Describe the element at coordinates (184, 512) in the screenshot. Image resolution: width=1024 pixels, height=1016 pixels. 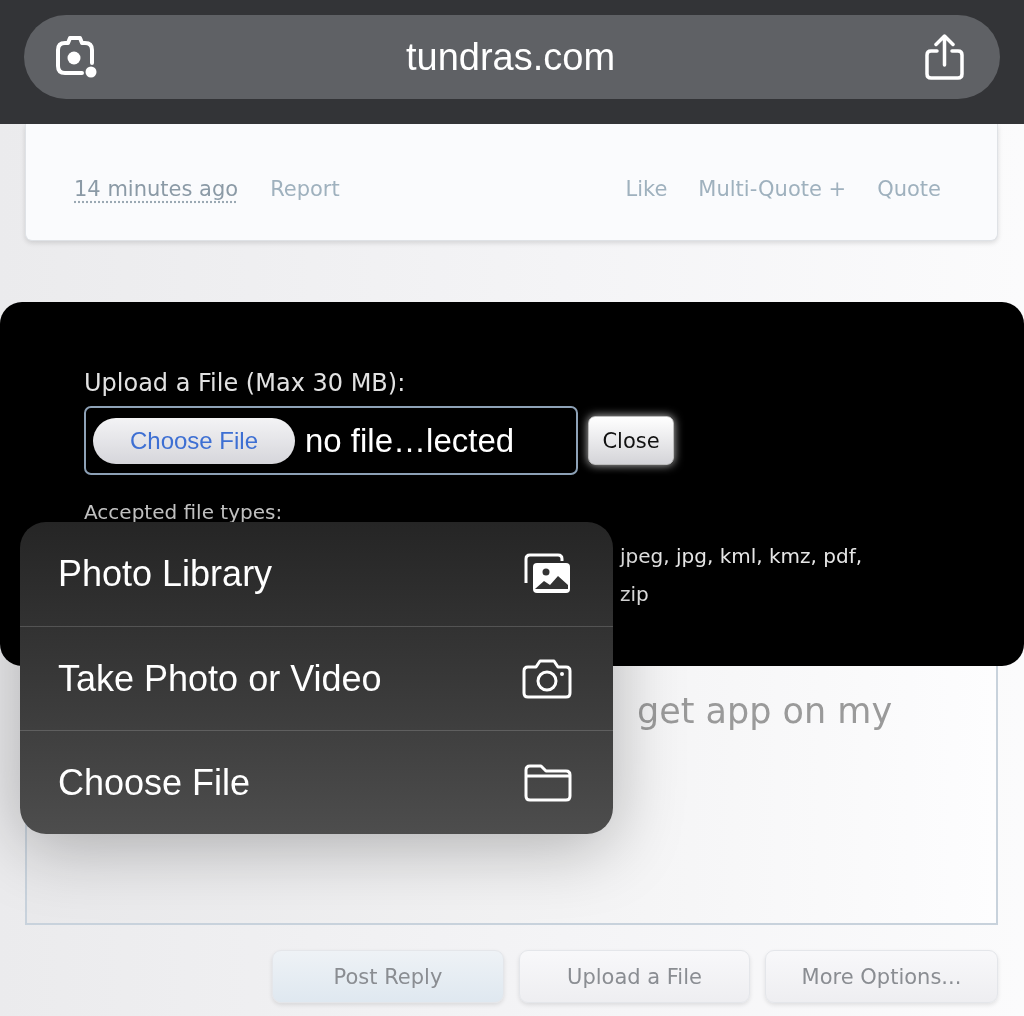
I see `accepted-types-label: Accepted file types:` at that location.